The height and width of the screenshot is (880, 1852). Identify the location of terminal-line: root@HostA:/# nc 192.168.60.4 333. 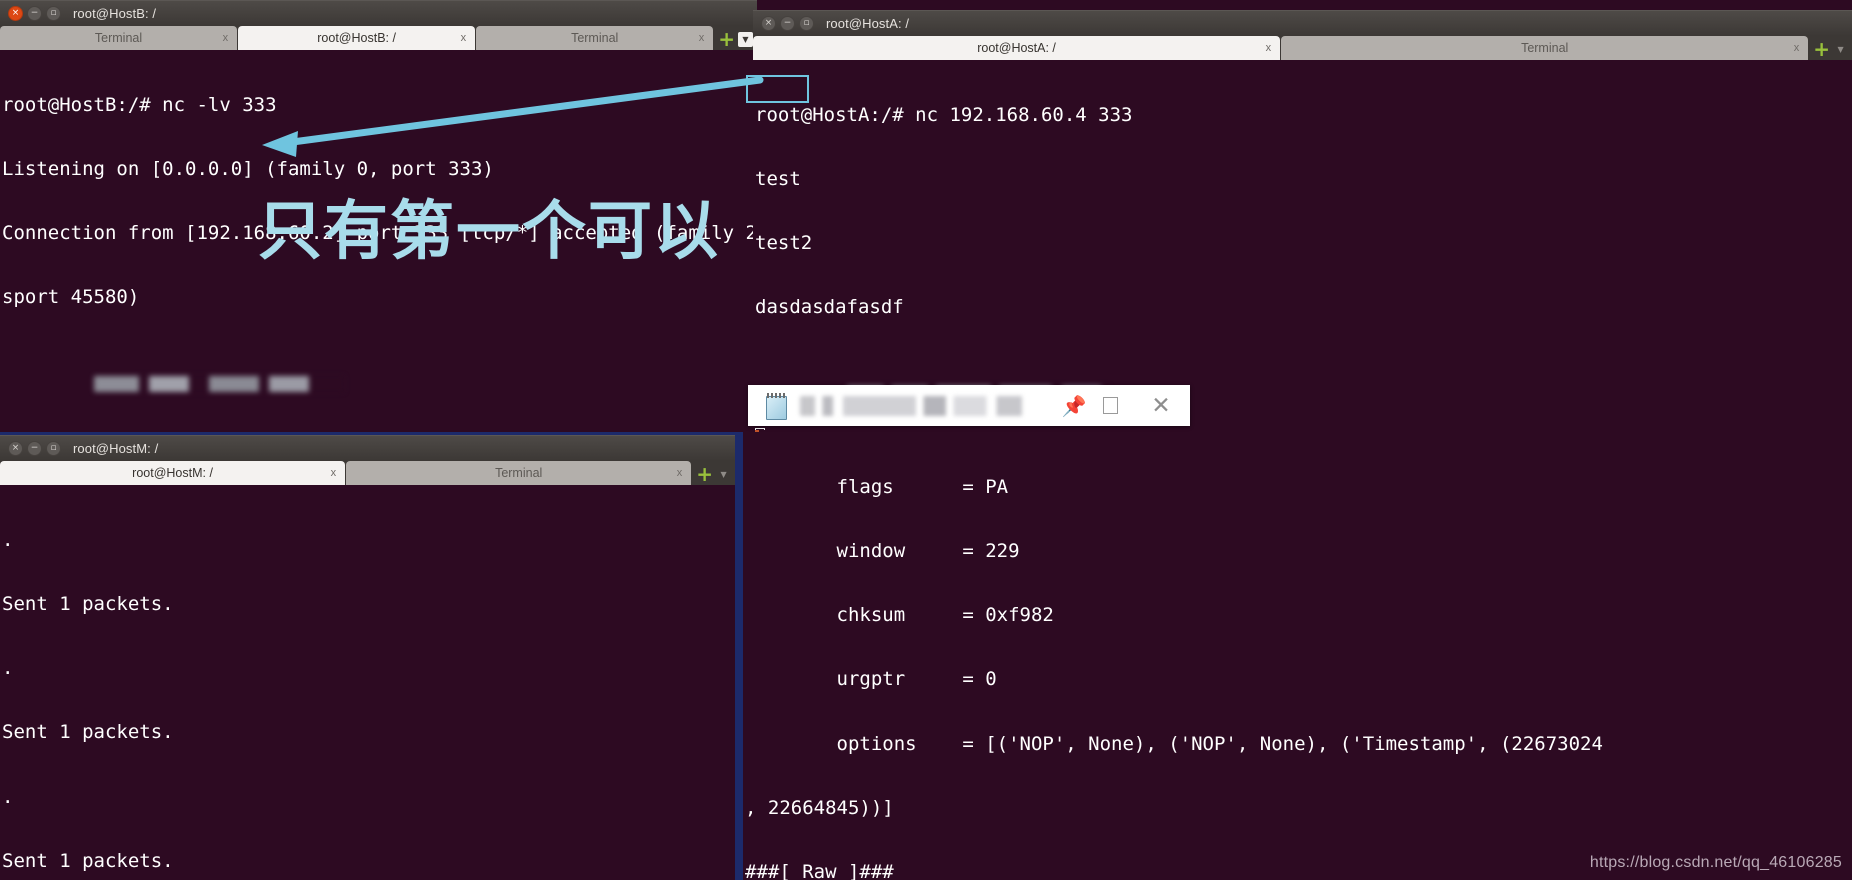
(944, 114).